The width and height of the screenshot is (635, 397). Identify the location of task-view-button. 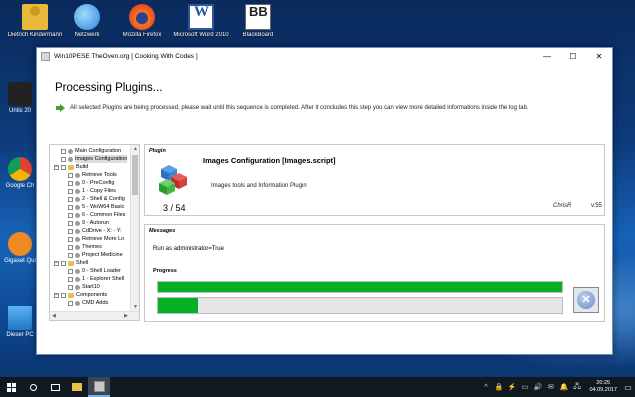
(55, 387).